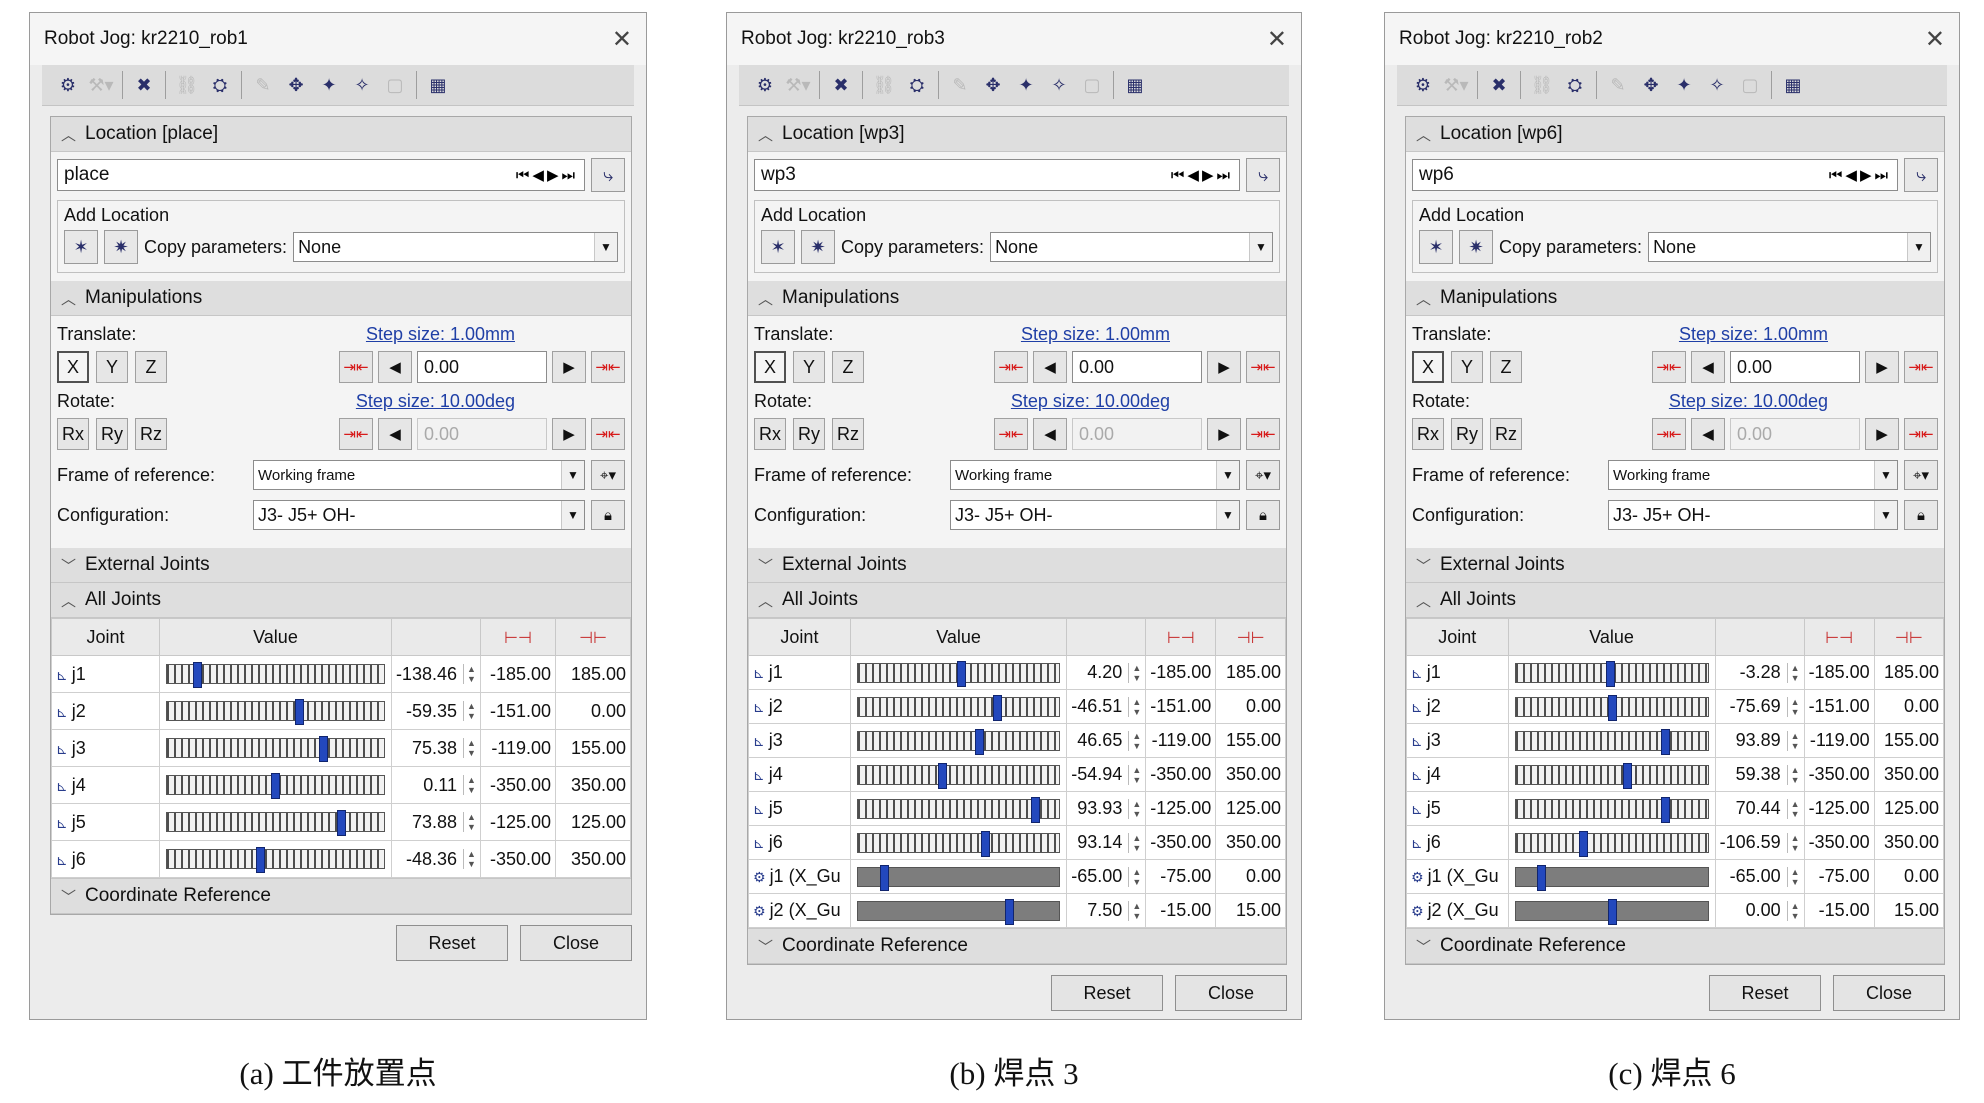 The width and height of the screenshot is (1984, 1103). I want to click on teach-dropdown-icon: ⚒▾, so click(798, 85).